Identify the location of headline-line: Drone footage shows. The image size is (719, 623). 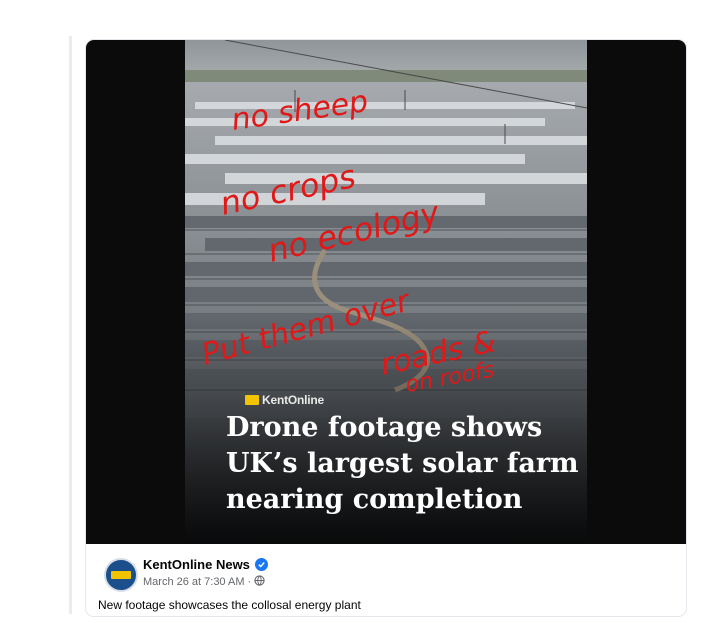
(384, 427).